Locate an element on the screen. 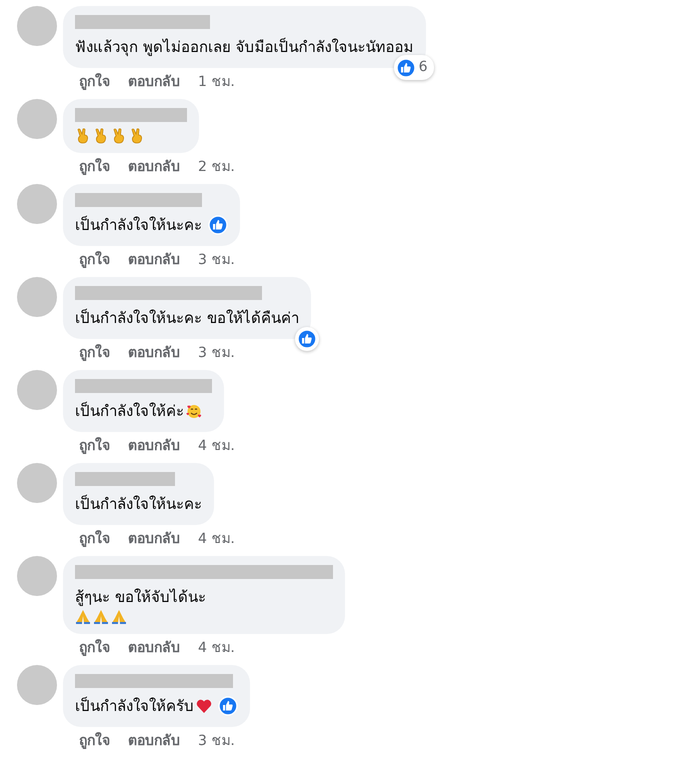 The height and width of the screenshot is (761, 700). smiling-face-hearts-icon is located at coordinates (194, 411).